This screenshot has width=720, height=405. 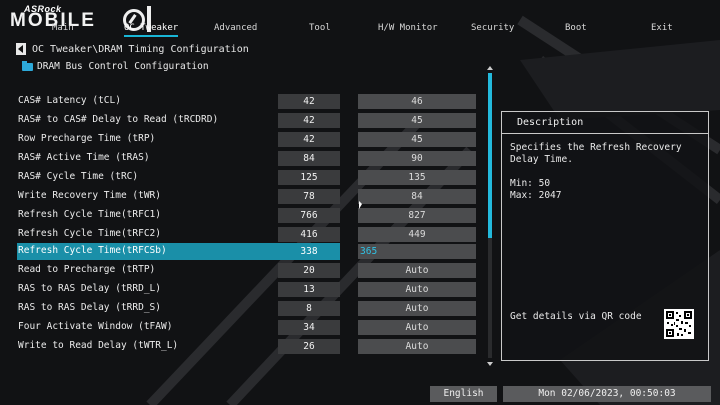 I want to click on max-value: Max: 2047, so click(x=536, y=195).